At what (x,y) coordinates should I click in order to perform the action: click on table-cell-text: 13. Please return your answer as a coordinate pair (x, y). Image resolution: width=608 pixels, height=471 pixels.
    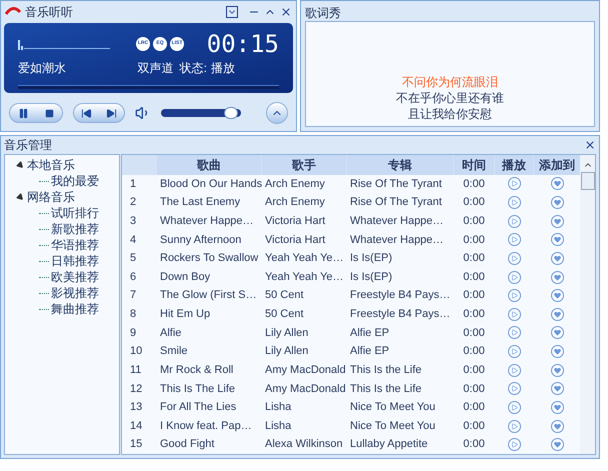
    Looking at the image, I should click on (136, 408).